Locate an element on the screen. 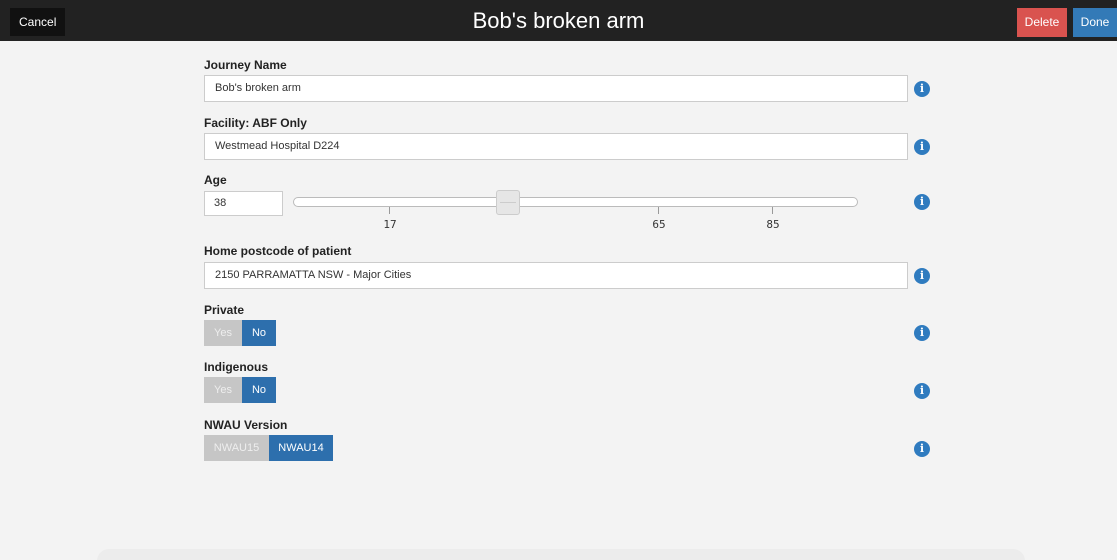 This screenshot has height=560, width=1117. indigenous-no-option: No is located at coordinates (259, 390).